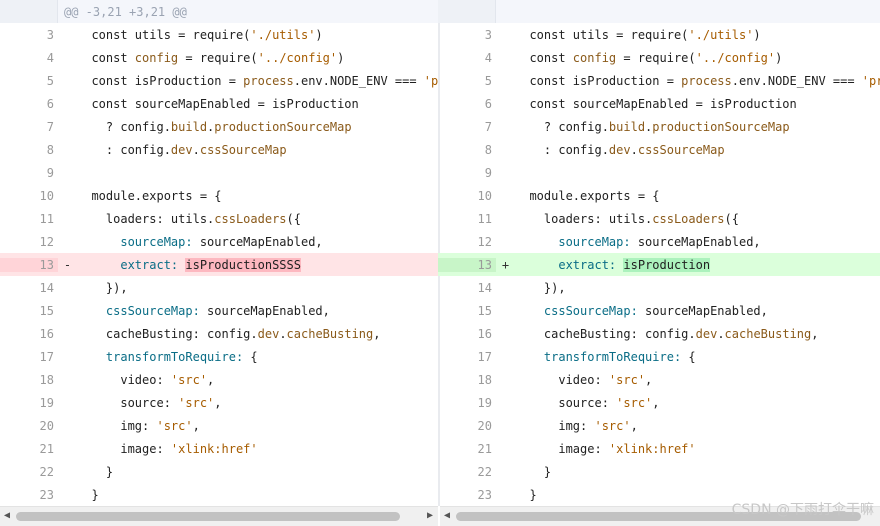  Describe the element at coordinates (605, 333) in the screenshot. I see `code-token: cacheBusting: config.` at that location.